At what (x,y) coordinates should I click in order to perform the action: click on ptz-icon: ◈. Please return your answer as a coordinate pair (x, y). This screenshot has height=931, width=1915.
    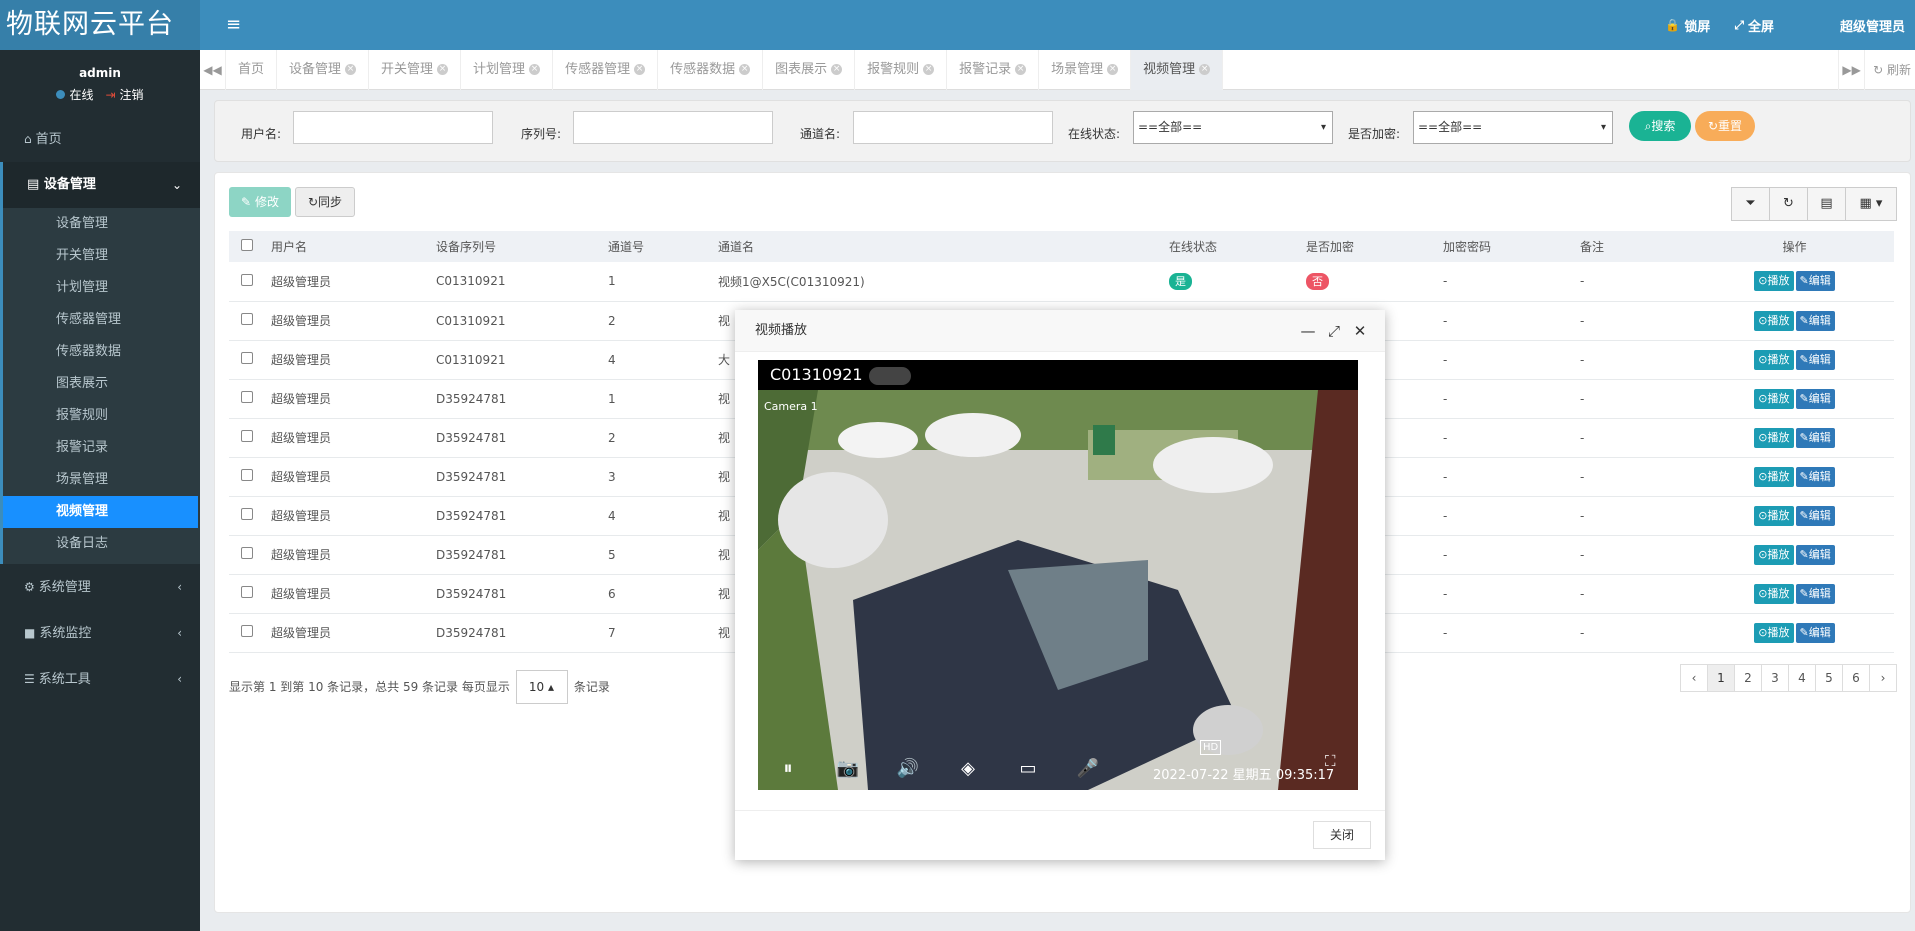
    Looking at the image, I should click on (968, 768).